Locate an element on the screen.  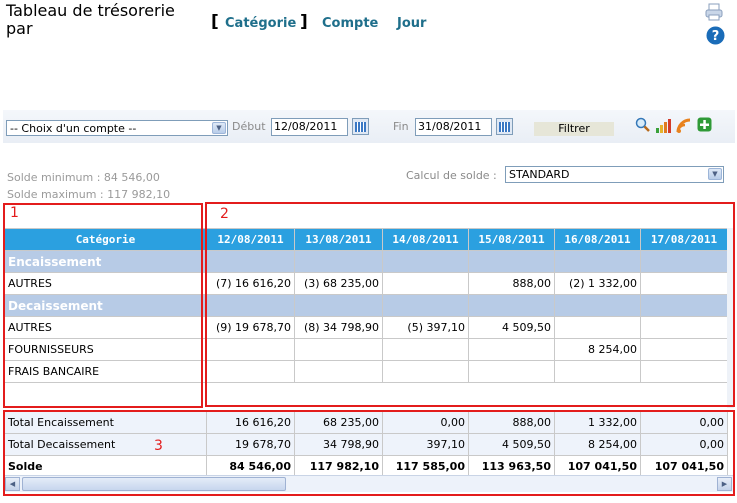
calcul-solde-select: STANDARD ▼ is located at coordinates (614, 174).